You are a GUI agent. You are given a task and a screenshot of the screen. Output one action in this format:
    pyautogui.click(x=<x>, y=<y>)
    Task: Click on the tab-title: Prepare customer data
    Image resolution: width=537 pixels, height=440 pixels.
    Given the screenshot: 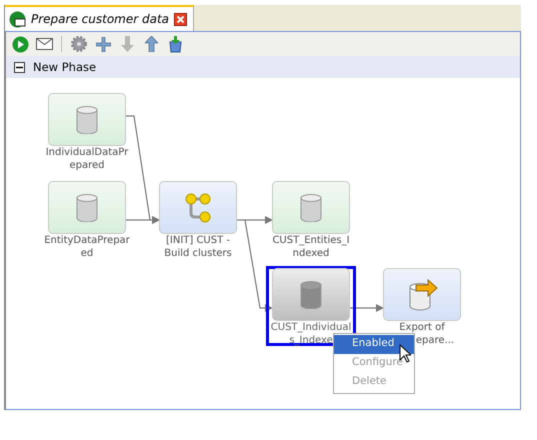 What is the action you would take?
    pyautogui.click(x=100, y=19)
    